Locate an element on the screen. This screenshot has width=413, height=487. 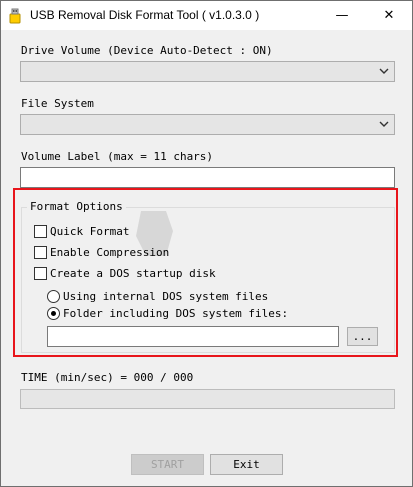
drive-volume-select is located at coordinates (207, 71).